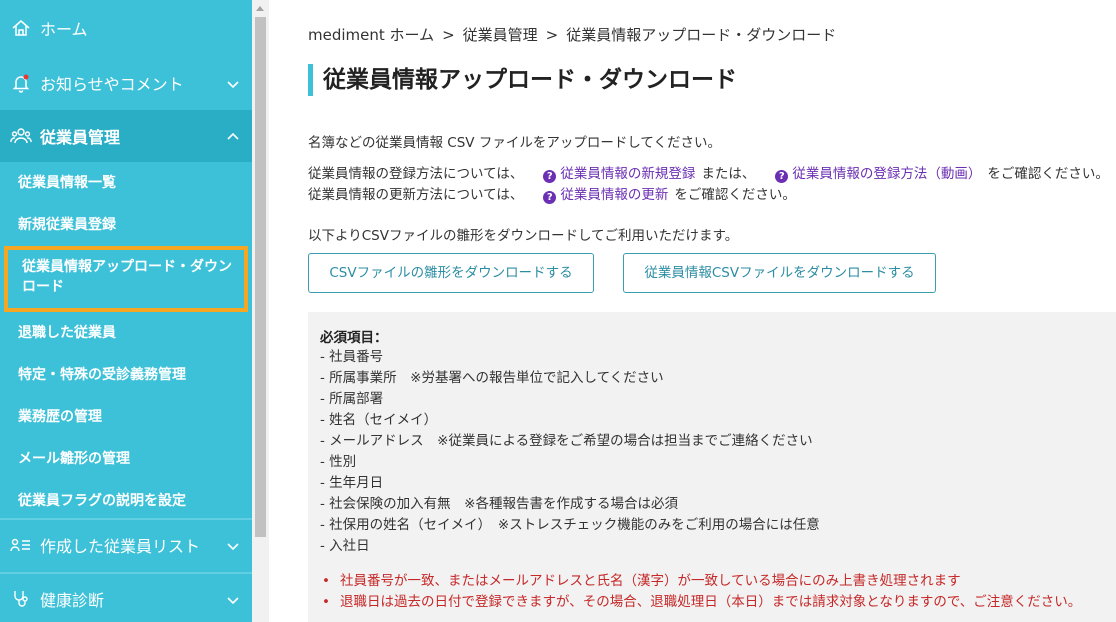  What do you see at coordinates (126, 375) in the screenshot?
I see `sidebar-item-special-exam: 特定・特殊の受診義務管理` at bounding box center [126, 375].